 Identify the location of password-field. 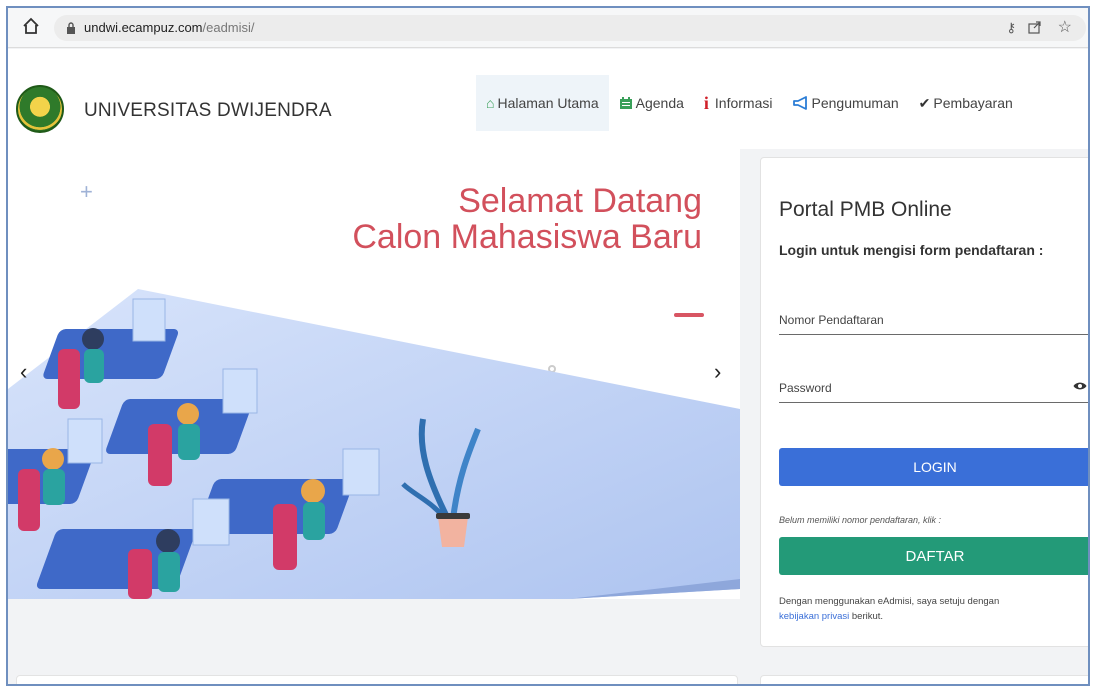
(933, 386).